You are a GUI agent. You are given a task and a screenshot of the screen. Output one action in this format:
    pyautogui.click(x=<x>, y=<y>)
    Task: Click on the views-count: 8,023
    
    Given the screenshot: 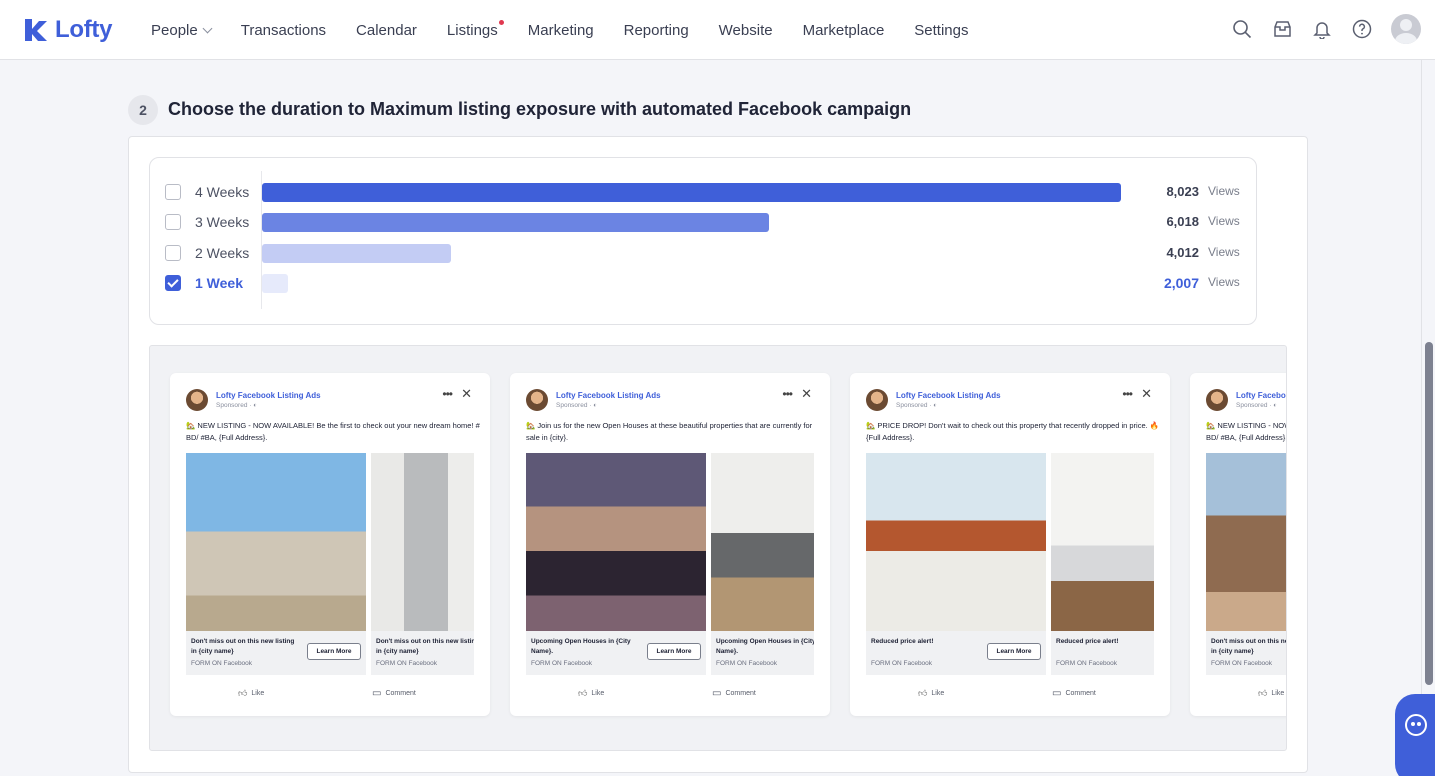 What is the action you would take?
    pyautogui.click(x=1182, y=191)
    